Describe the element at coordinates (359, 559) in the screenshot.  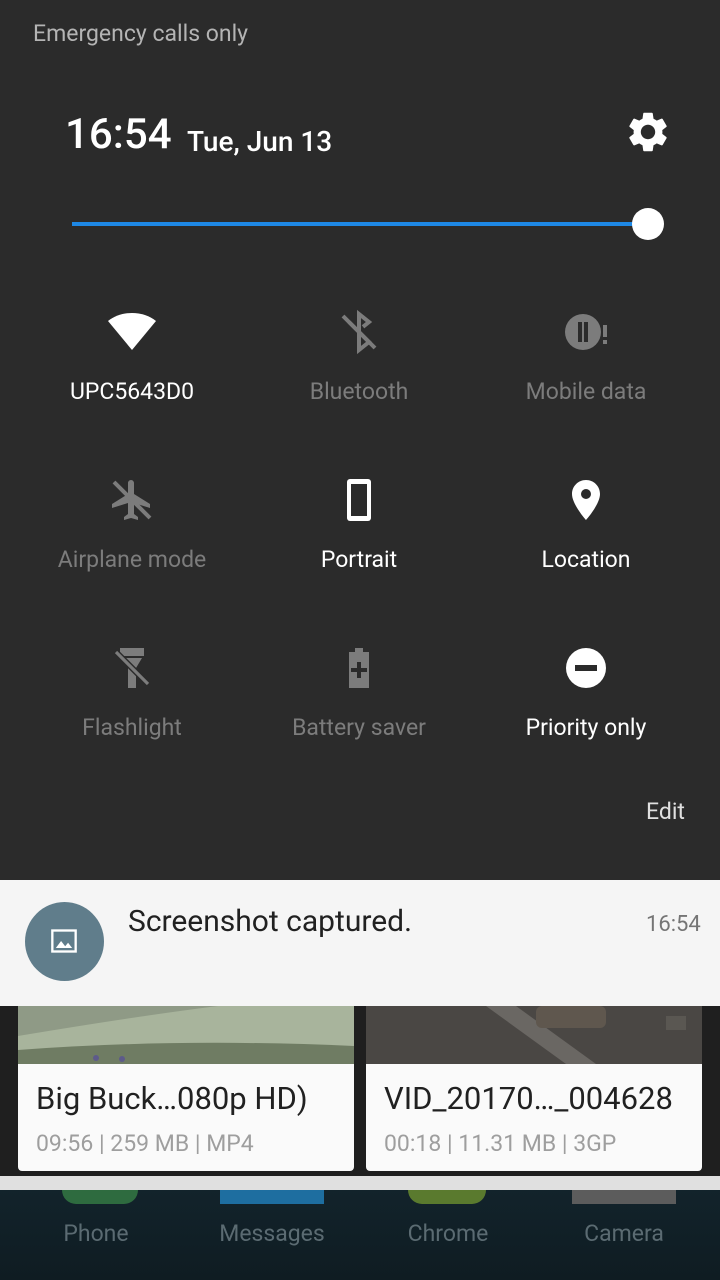
I see `tile-label: Portrait` at that location.